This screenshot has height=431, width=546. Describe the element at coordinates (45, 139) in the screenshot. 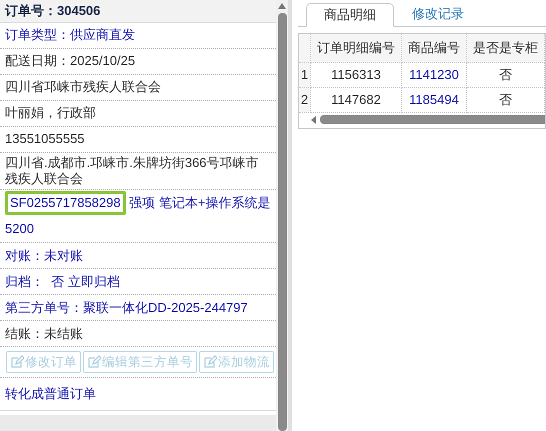

I see `info-text: 13551055555` at that location.